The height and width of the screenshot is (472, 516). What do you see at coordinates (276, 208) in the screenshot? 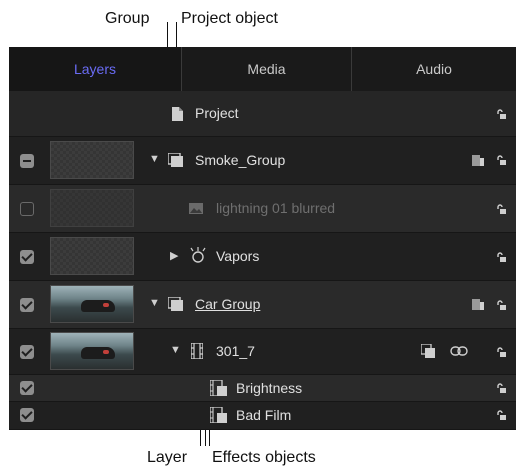
I see `layer-name: lightning 01 blurred` at bounding box center [276, 208].